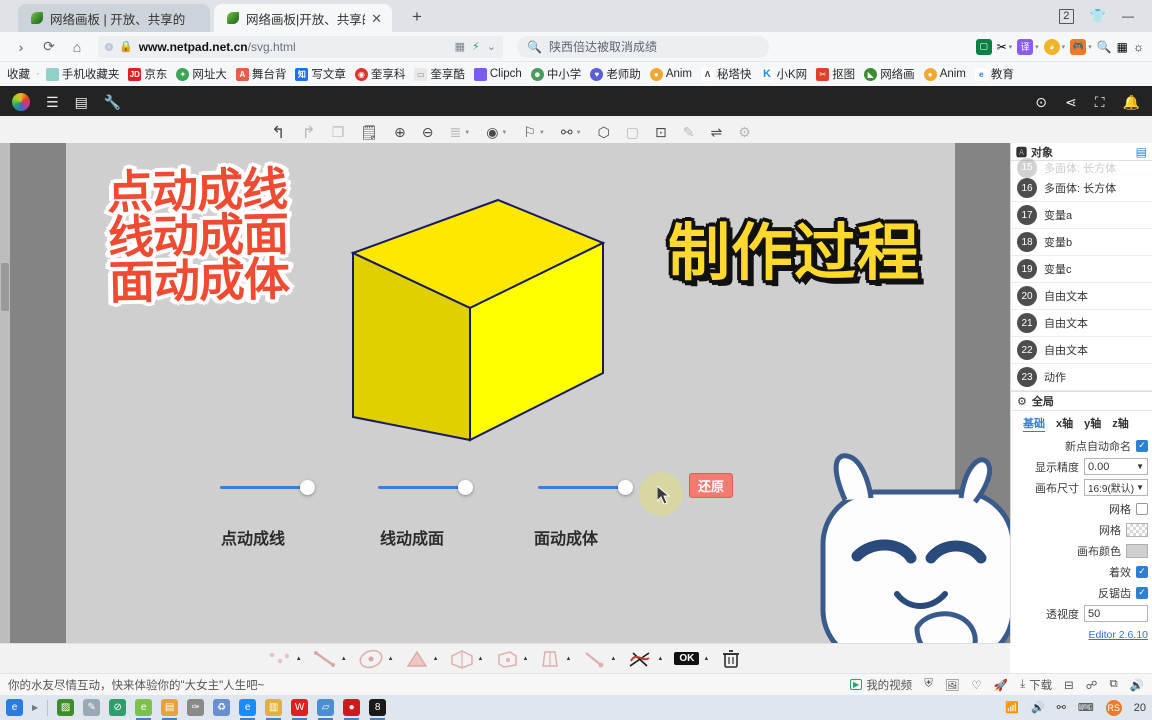 This screenshot has width=1152, height=720. Describe the element at coordinates (330, 659) in the screenshot. I see `line-tool-icon: ▲` at that location.